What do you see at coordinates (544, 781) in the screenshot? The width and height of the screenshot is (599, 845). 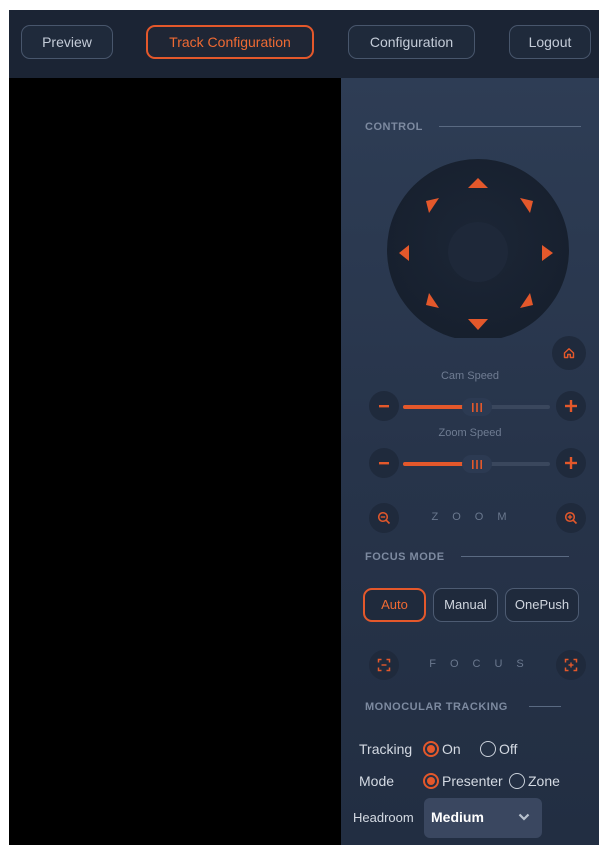 I see `mode-zone-label: Zone` at bounding box center [544, 781].